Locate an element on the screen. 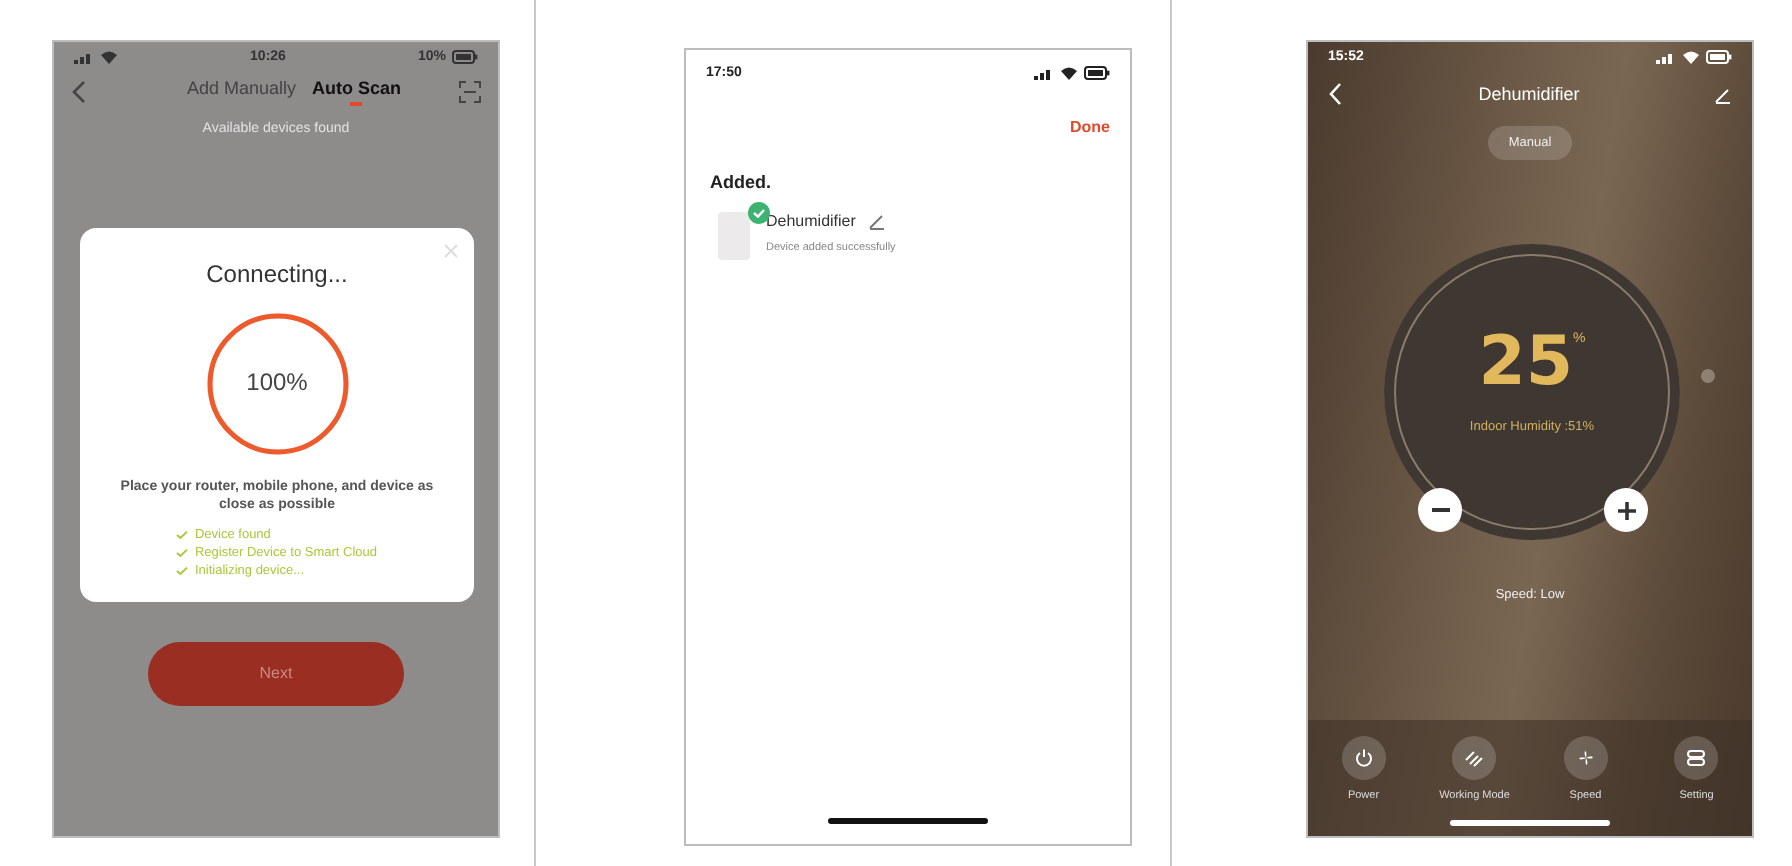  plus-icon is located at coordinates (1626, 510).